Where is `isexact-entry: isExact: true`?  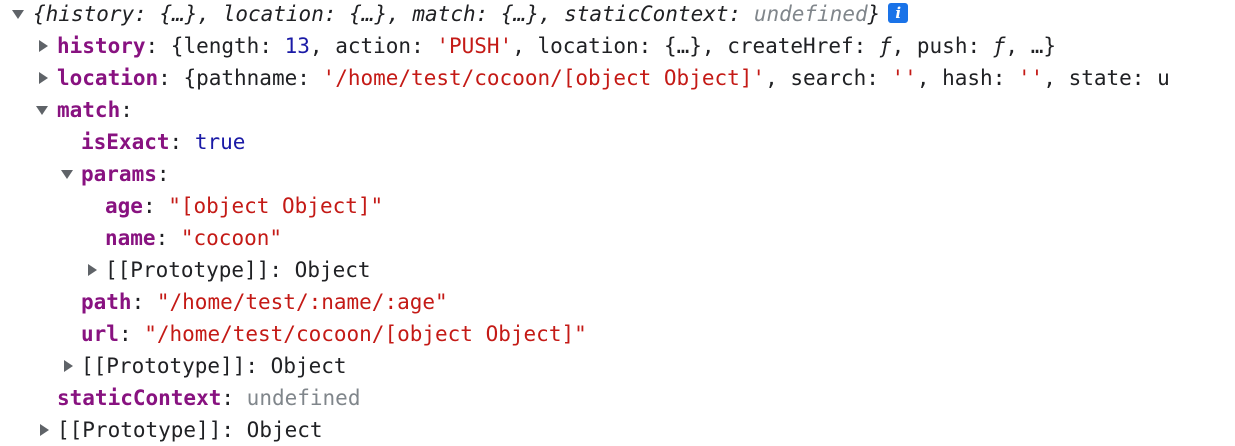 isexact-entry: isExact: true is located at coordinates (163, 142).